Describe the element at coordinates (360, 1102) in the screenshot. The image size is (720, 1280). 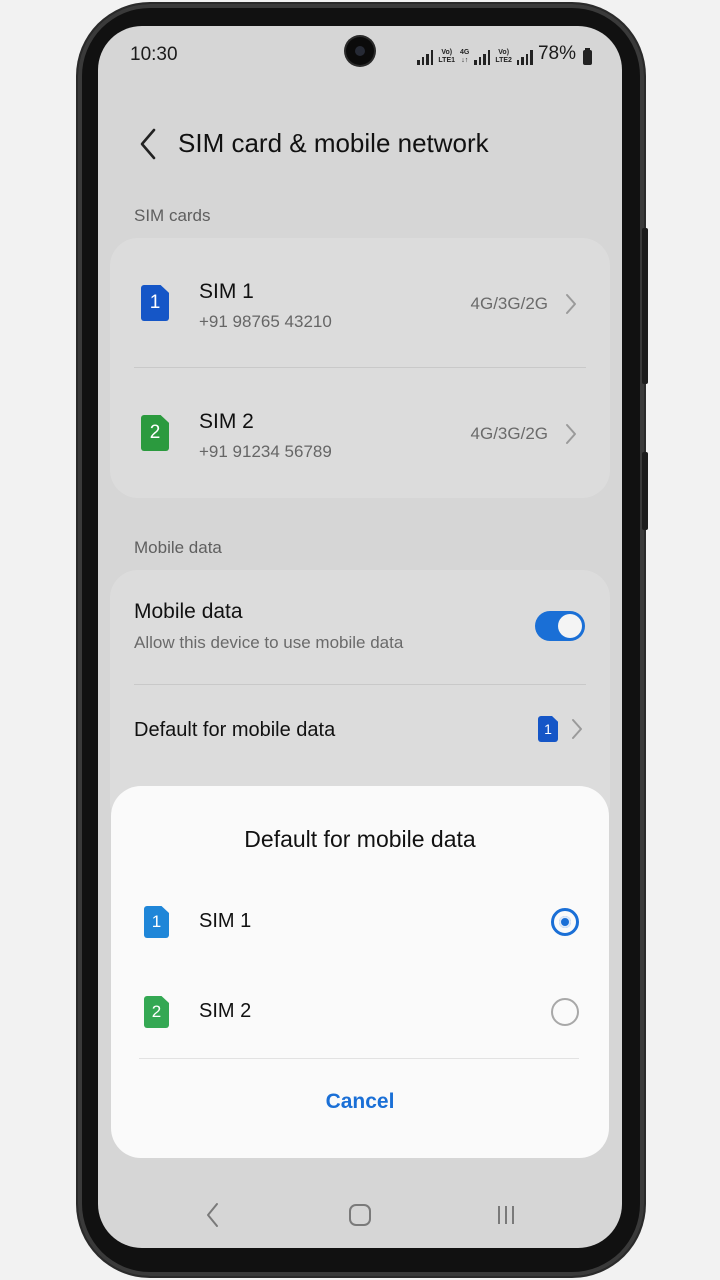
I see `cancel-button: Cancel` at that location.